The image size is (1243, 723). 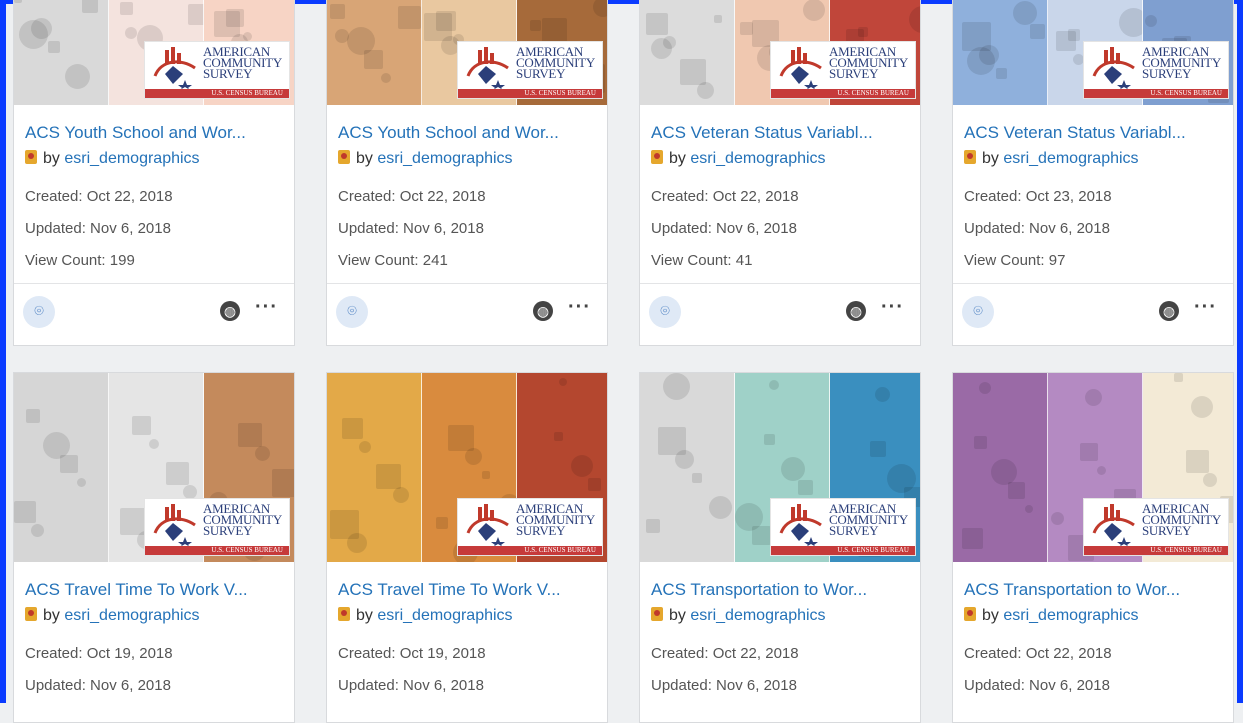 I want to click on created-date: Created: Oct 22, 2018, so click(x=725, y=653).